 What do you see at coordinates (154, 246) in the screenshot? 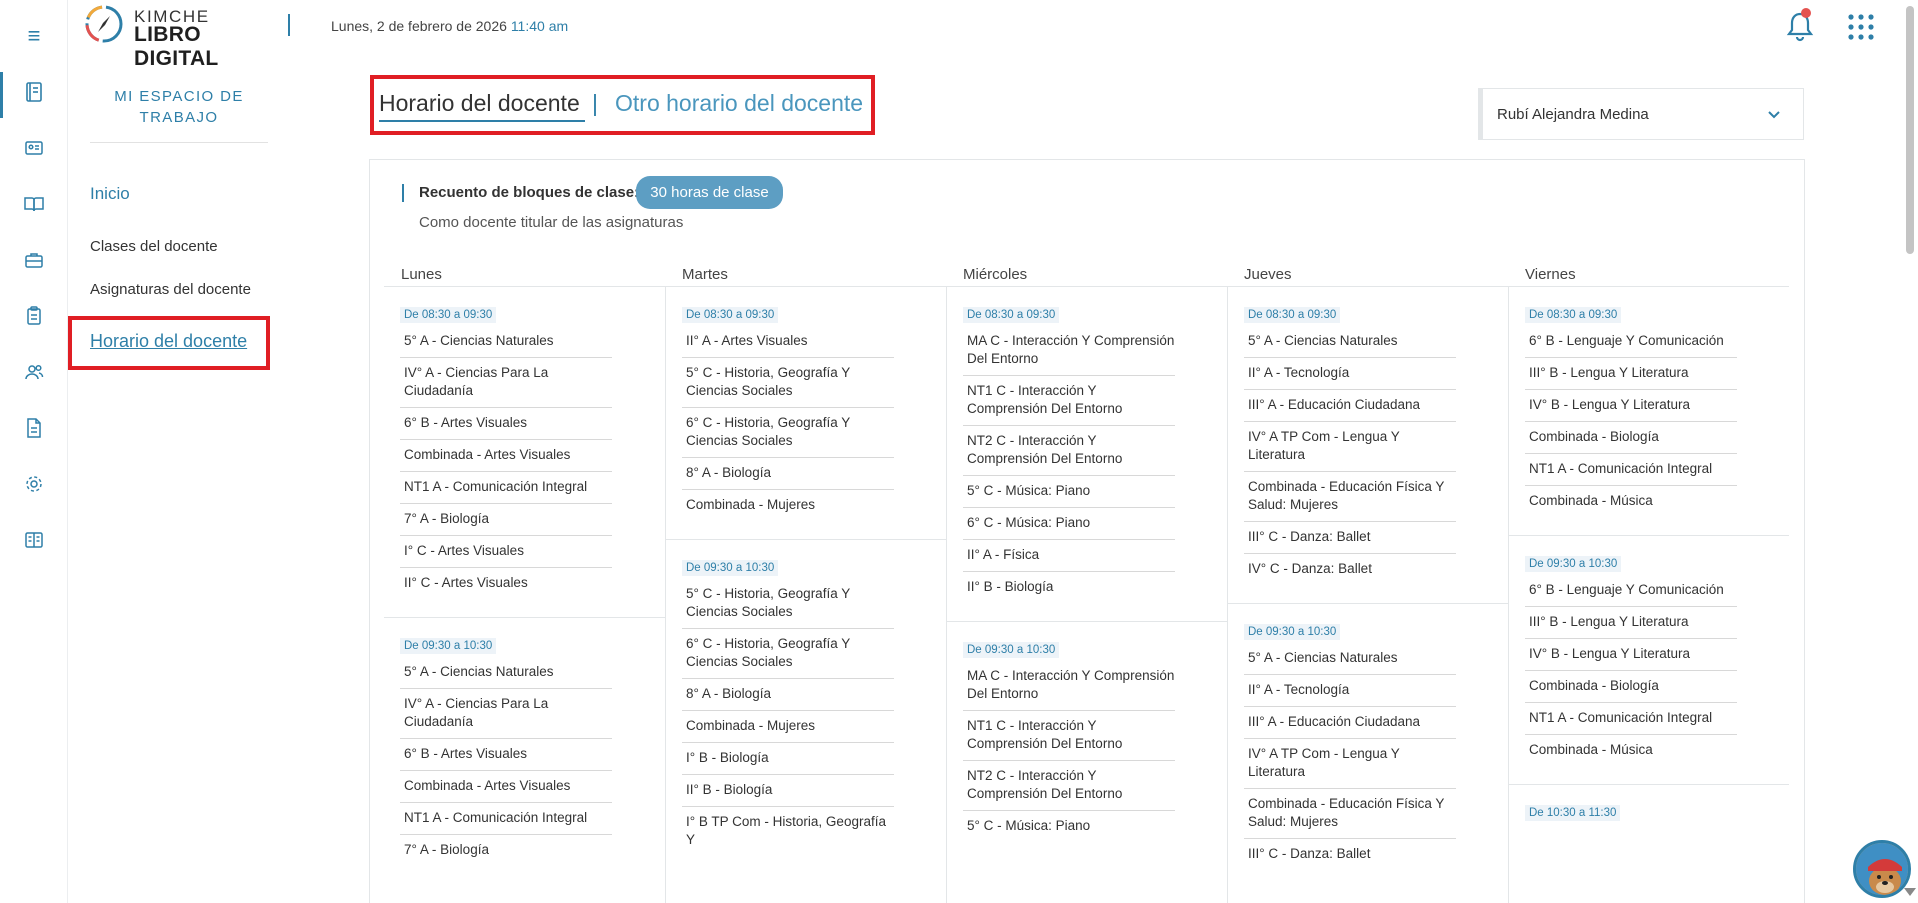
I see `sidebar-item-clases: Clases del docente` at bounding box center [154, 246].